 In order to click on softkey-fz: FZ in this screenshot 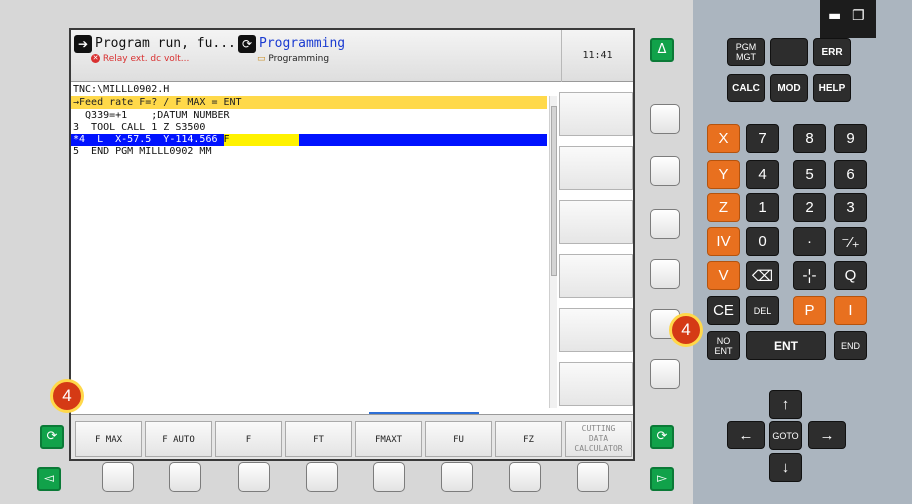, I will do `click(528, 439)`.